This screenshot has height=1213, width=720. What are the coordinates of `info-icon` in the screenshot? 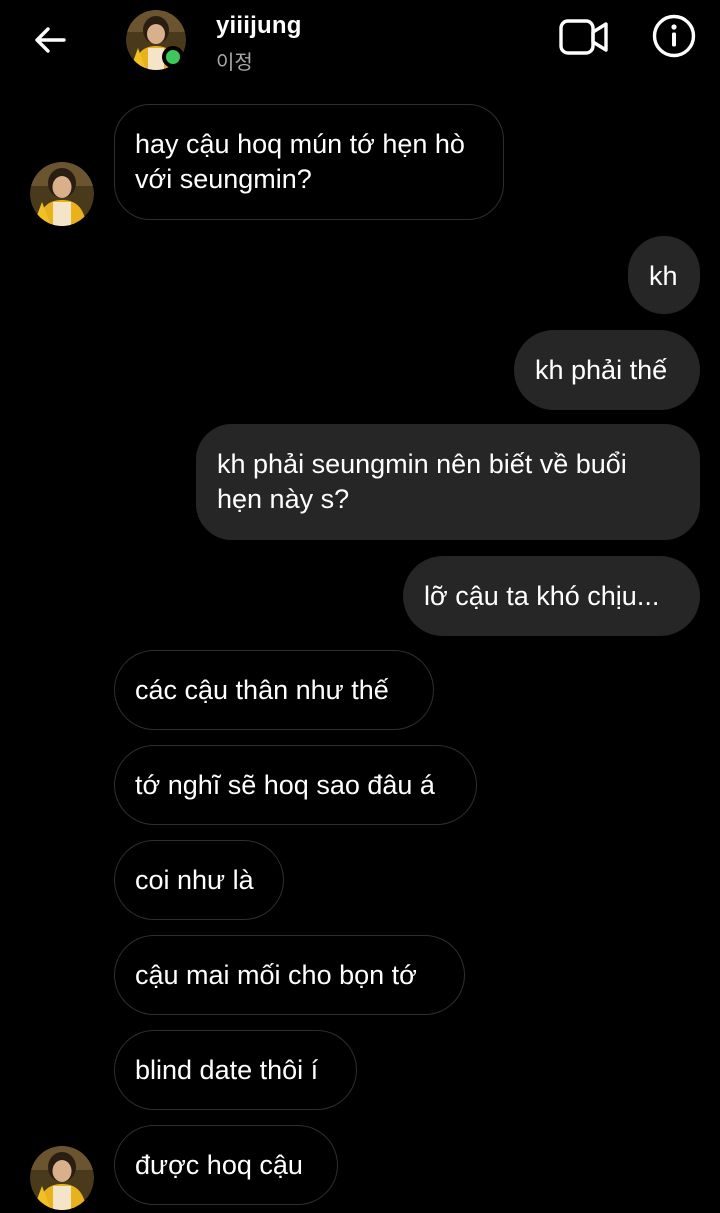 It's located at (674, 36).